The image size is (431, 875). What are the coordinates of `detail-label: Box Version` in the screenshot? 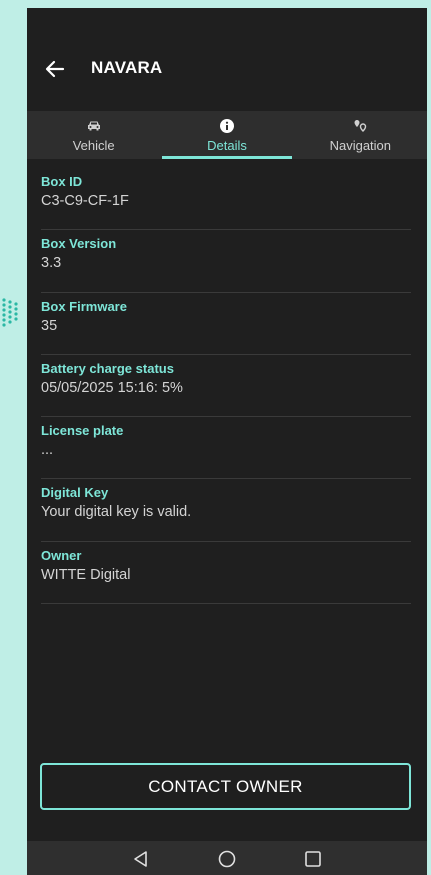 It's located at (79, 244).